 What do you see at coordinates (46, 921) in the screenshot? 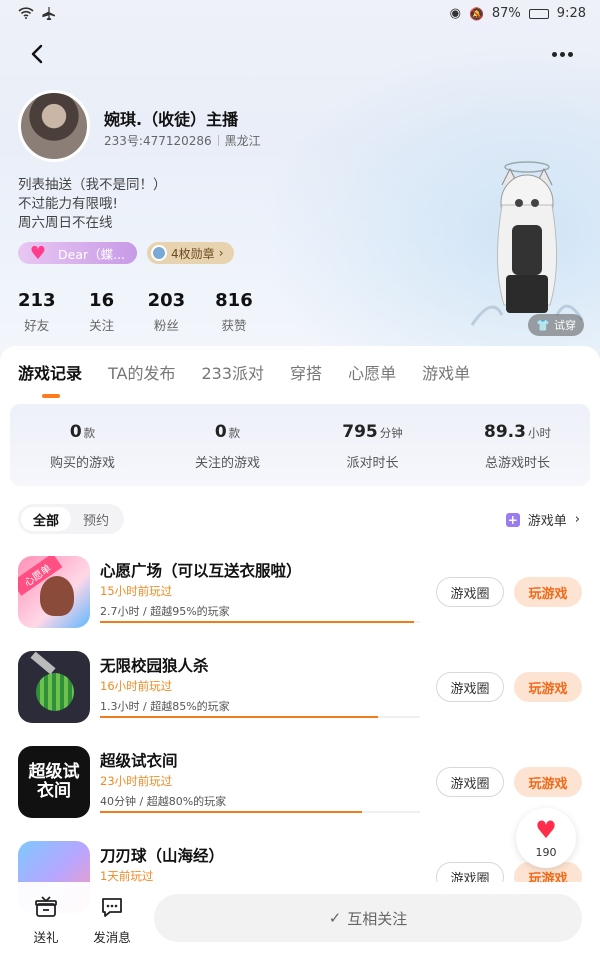
I see `gift-button: 送礼` at bounding box center [46, 921].